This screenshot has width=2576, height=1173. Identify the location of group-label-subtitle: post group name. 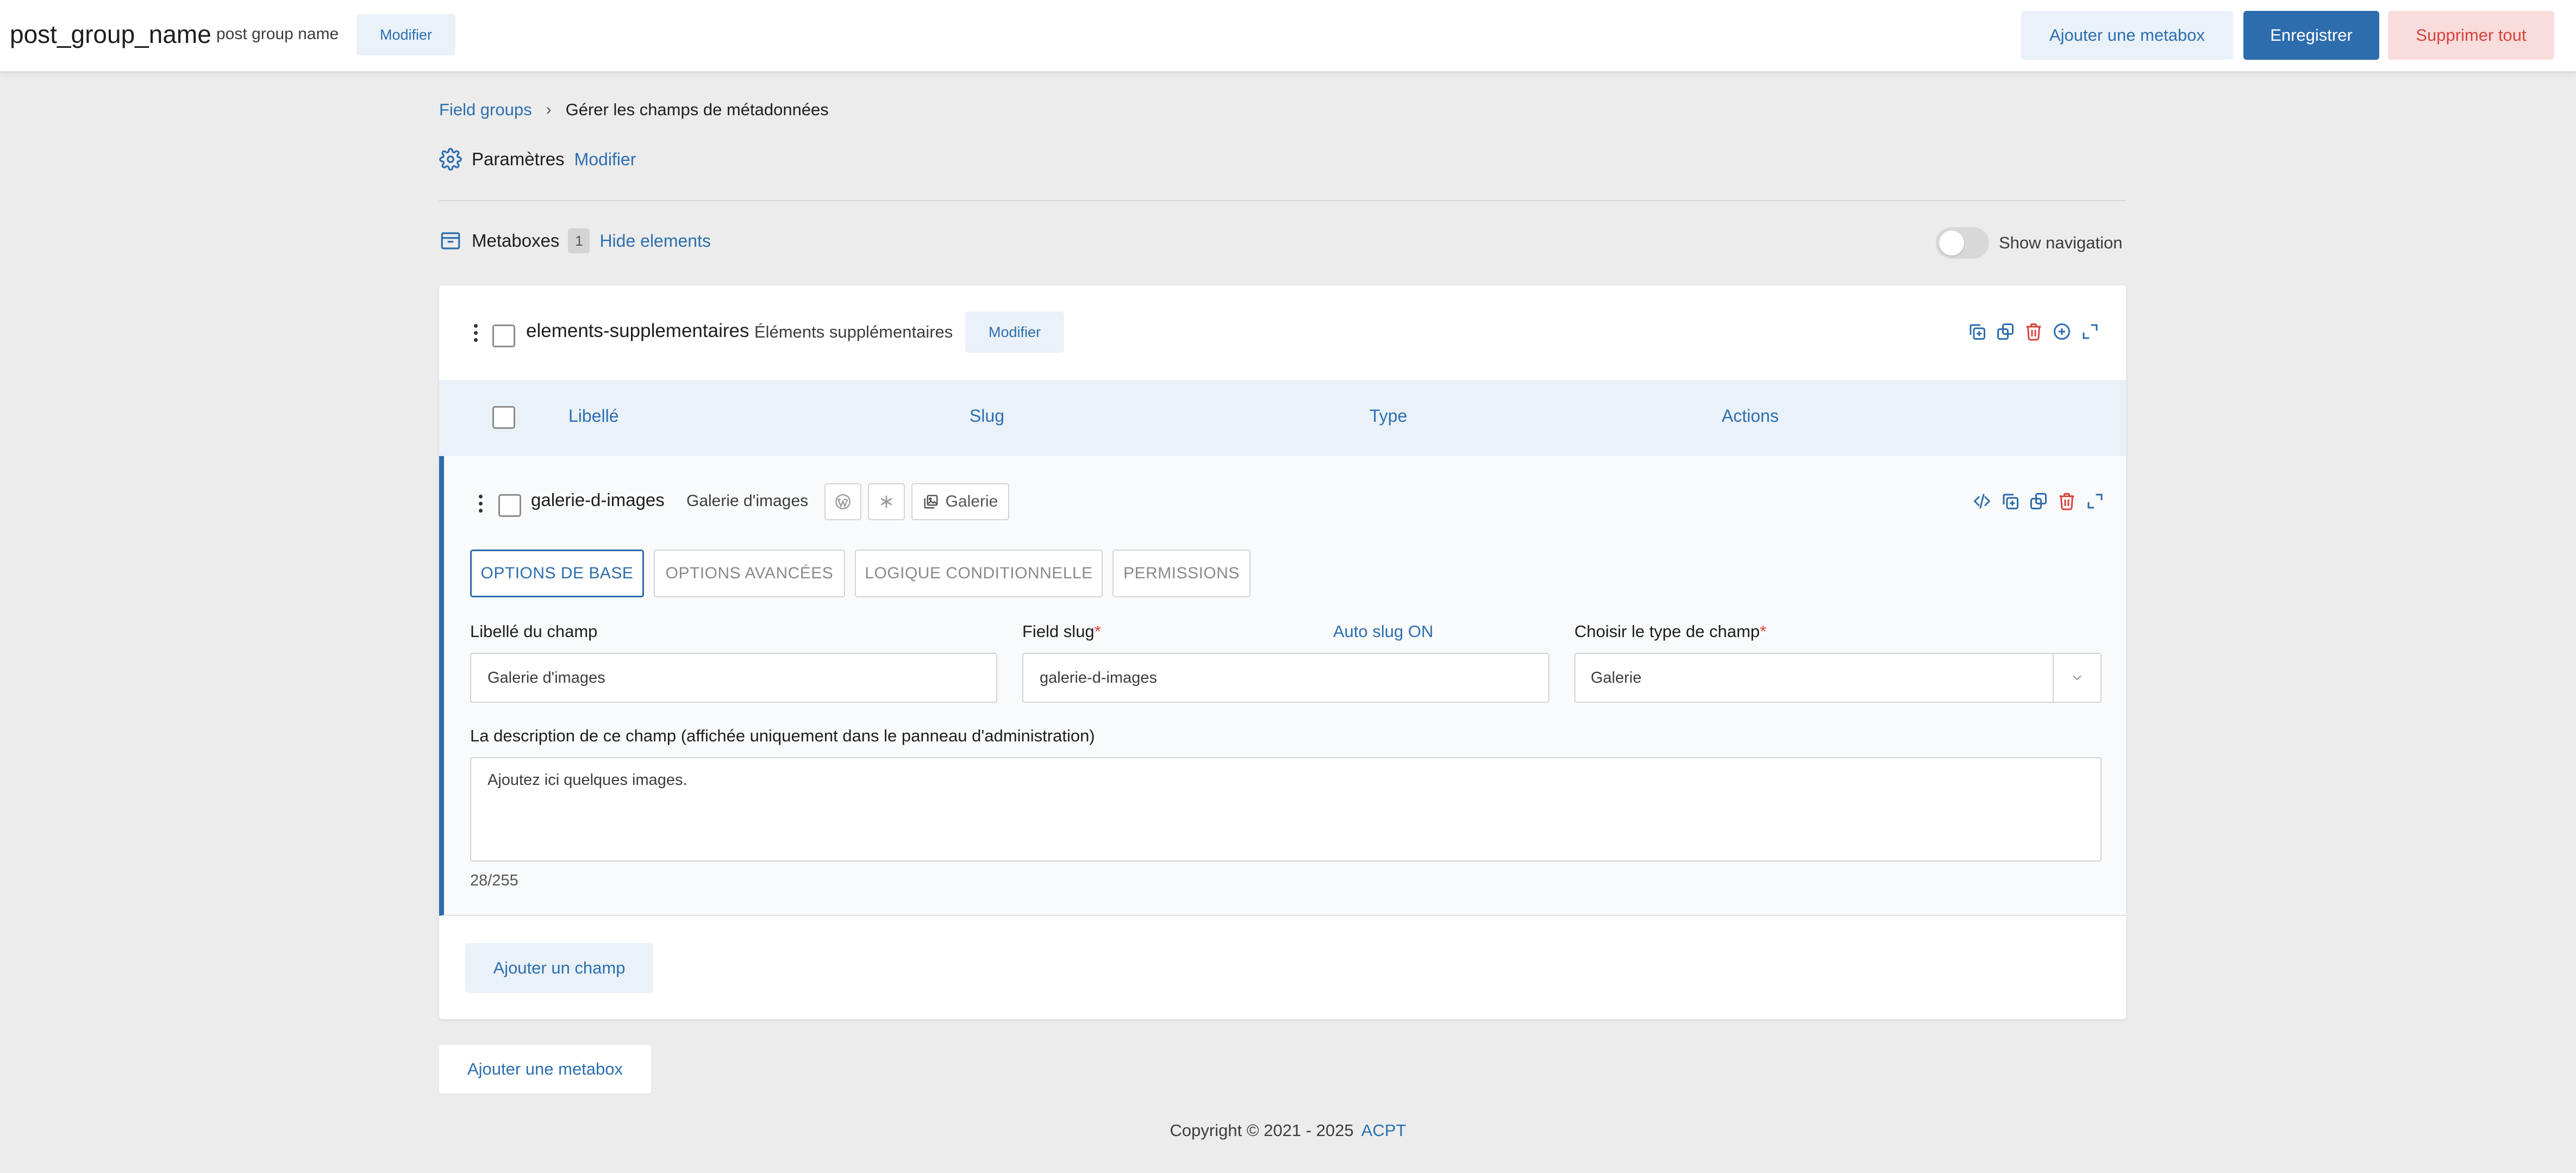
(277, 34).